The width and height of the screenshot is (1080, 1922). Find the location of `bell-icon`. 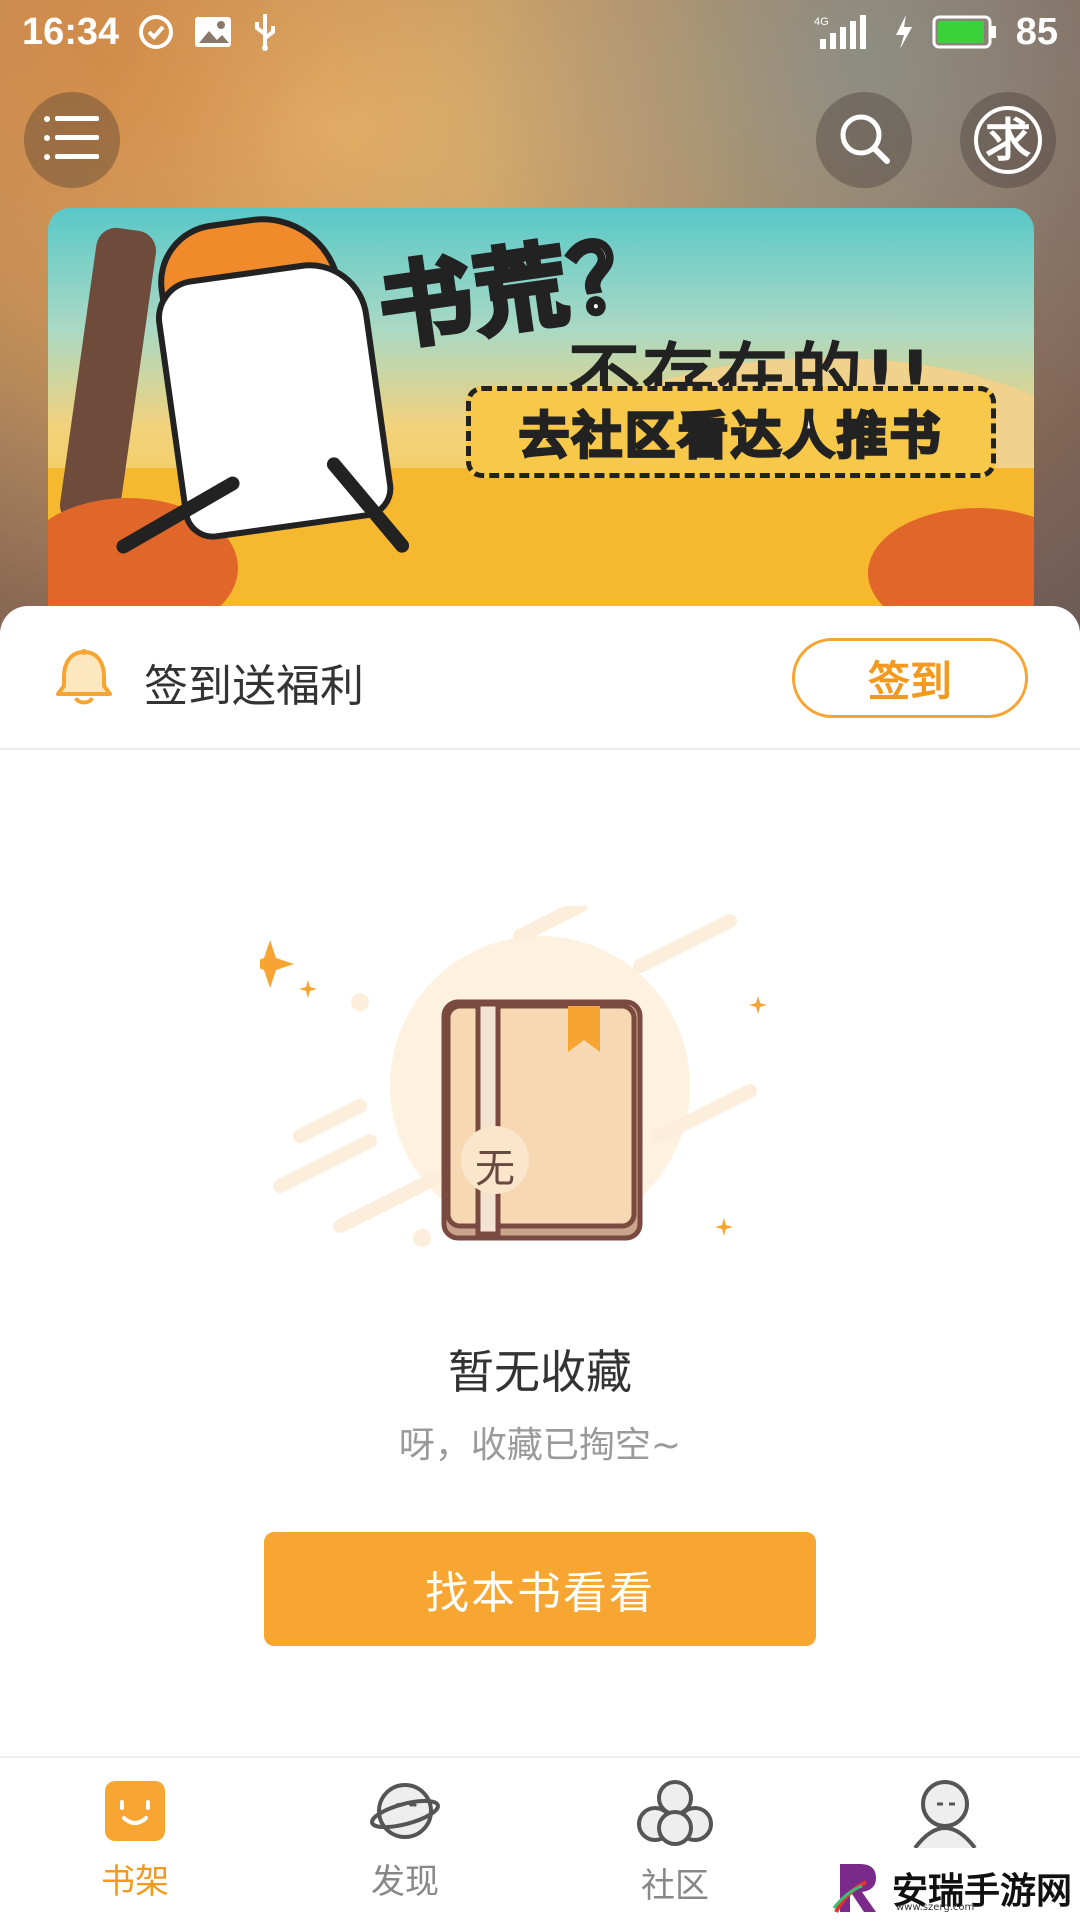

bell-icon is located at coordinates (84, 680).